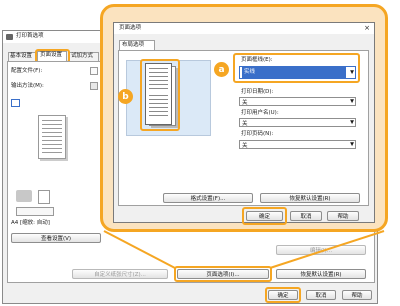  What do you see at coordinates (84, 56) in the screenshot?
I see `tab-finishing: 试加方式` at bounding box center [84, 56].